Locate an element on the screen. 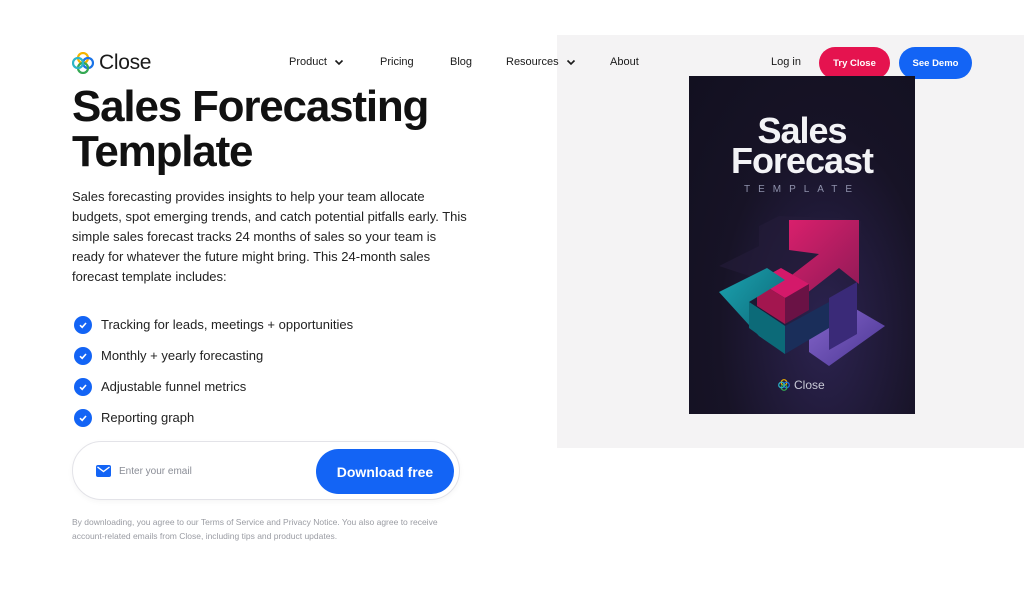 The width and height of the screenshot is (1024, 594). see-demo-button: See Demo is located at coordinates (935, 63).